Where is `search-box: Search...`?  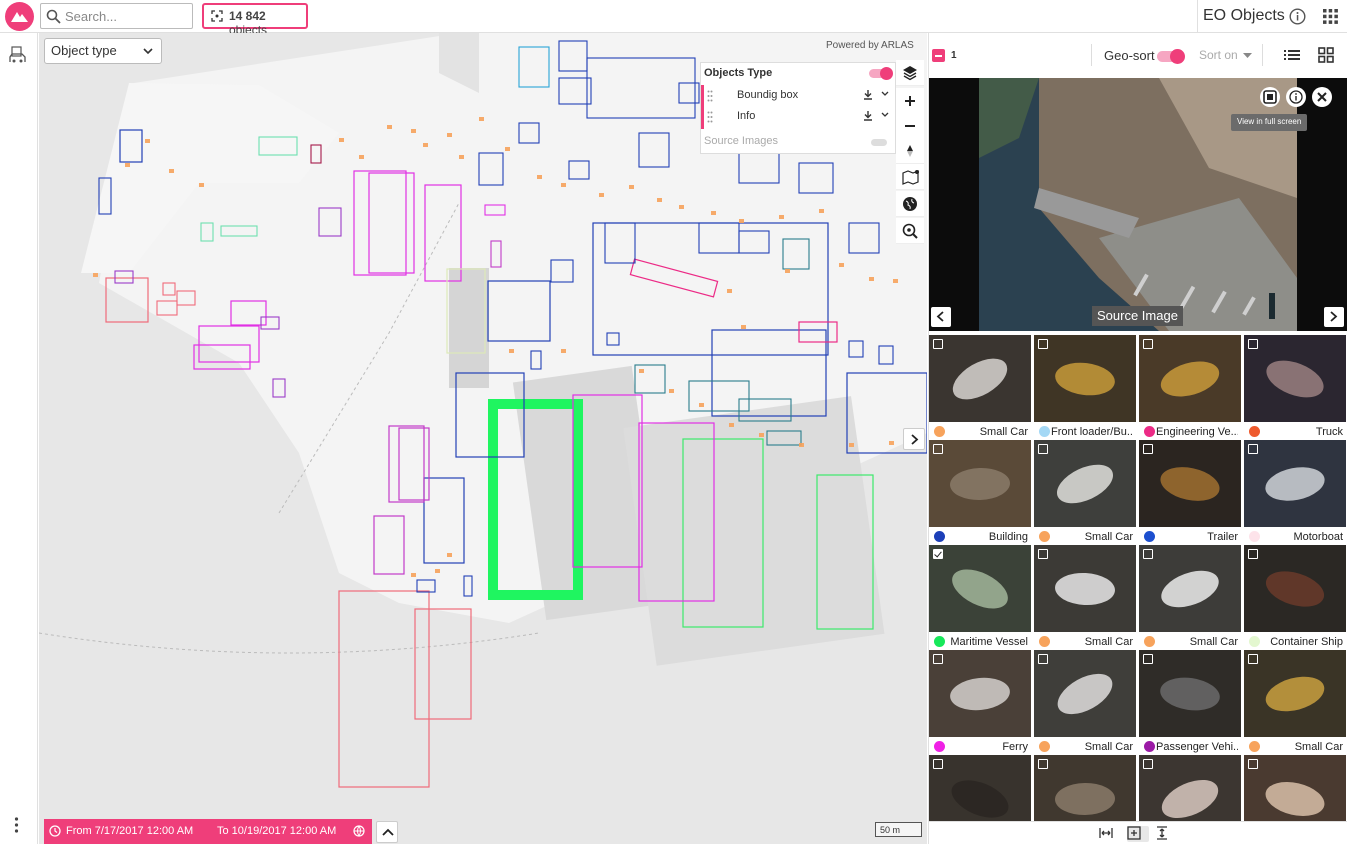 search-box: Search... is located at coordinates (116, 16).